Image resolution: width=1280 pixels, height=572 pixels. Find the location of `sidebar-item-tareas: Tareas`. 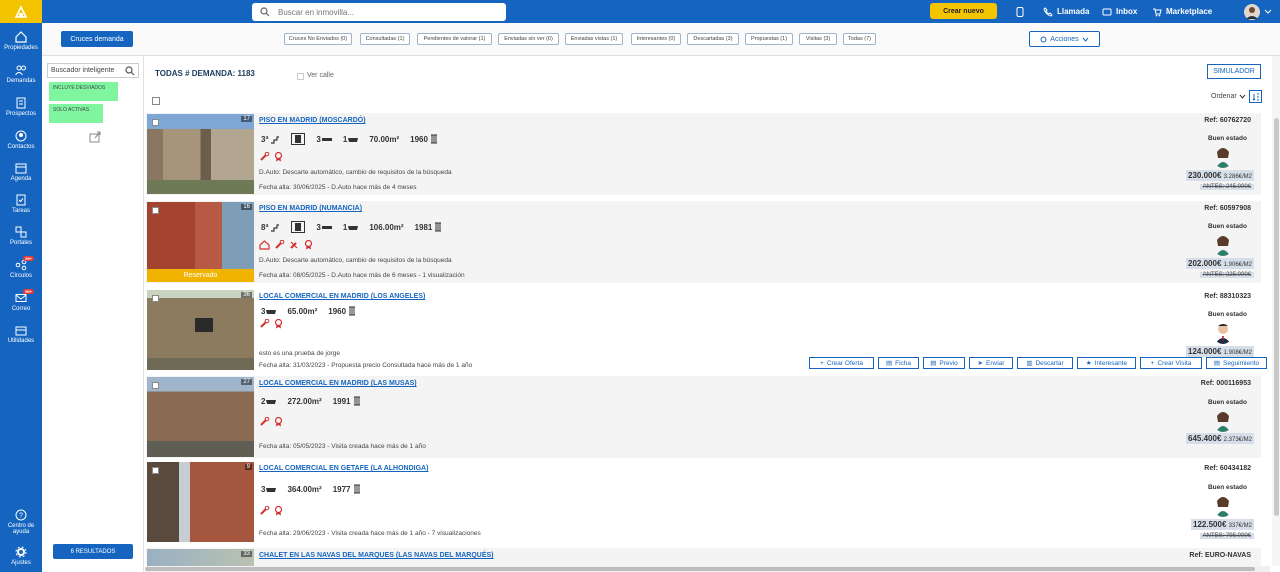

sidebar-item-tareas: Tareas is located at coordinates (21, 204).